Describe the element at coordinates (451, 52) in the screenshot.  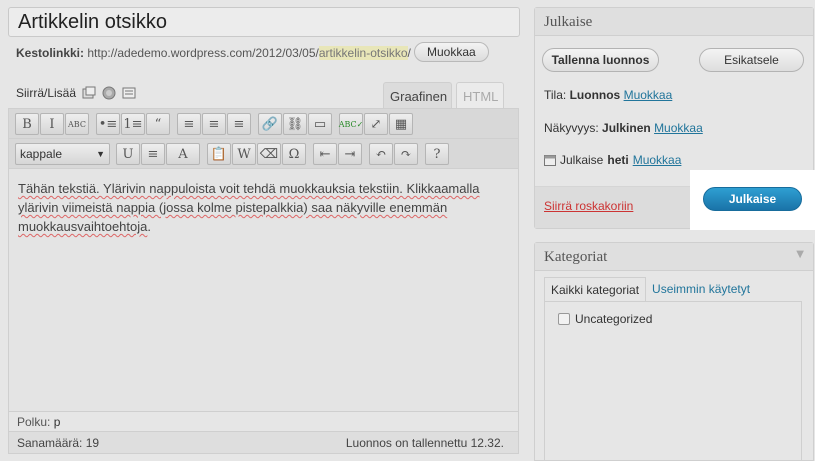
I see `permalink-edit-button: Muokkaa` at that location.